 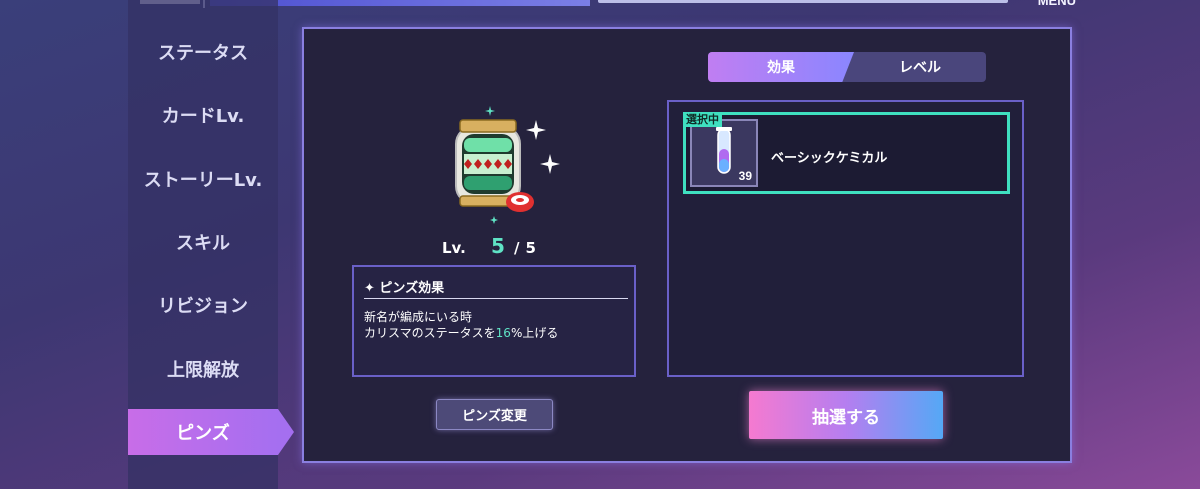 What do you see at coordinates (211, 432) in the screenshot?
I see `sidebar-item-pins: ピンズ` at bounding box center [211, 432].